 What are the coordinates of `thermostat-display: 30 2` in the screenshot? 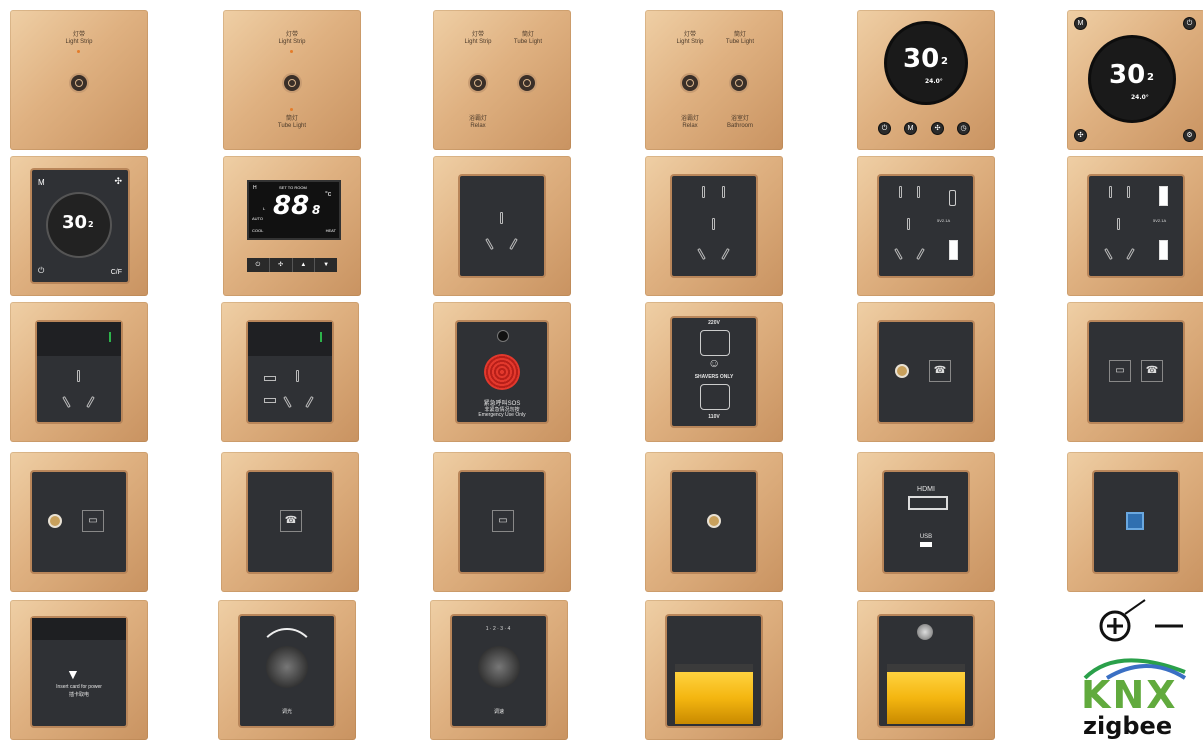 It's located at (79, 225).